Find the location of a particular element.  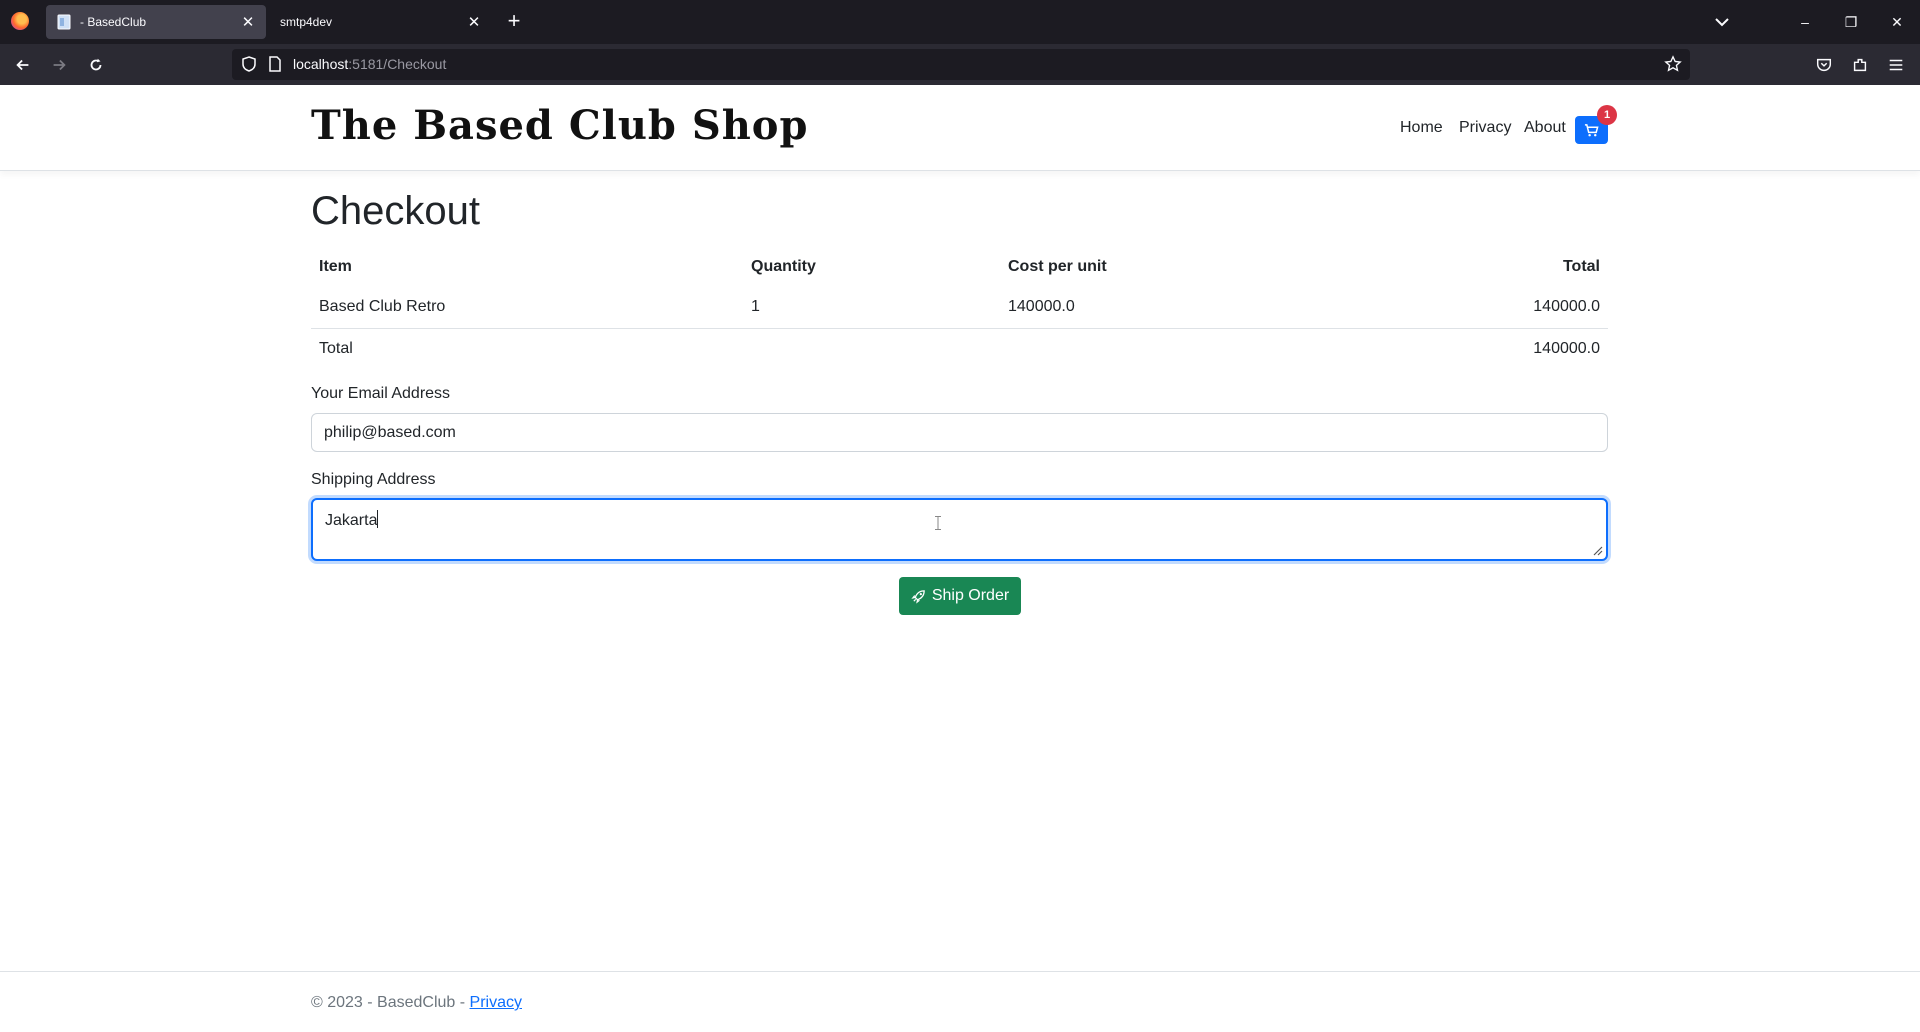

forward-arrow-icon is located at coordinates (59, 65).